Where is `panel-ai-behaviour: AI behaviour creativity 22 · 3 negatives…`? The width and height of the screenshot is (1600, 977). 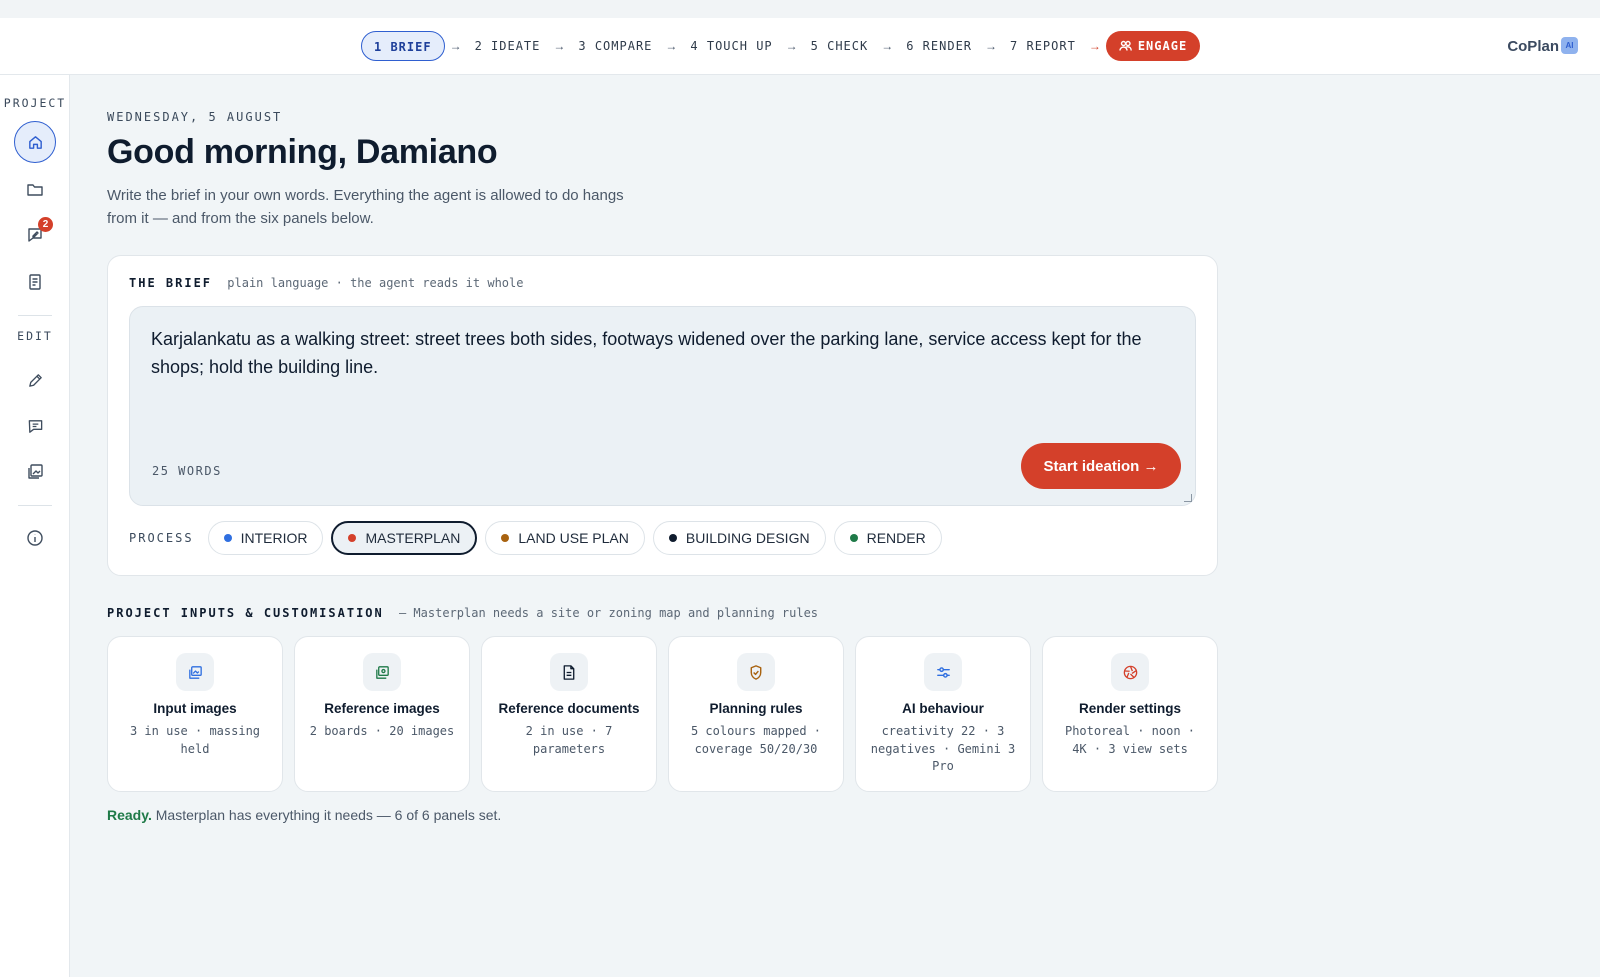
panel-ai-behaviour: AI behaviour creativity 22 · 3 negatives… is located at coordinates (943, 714).